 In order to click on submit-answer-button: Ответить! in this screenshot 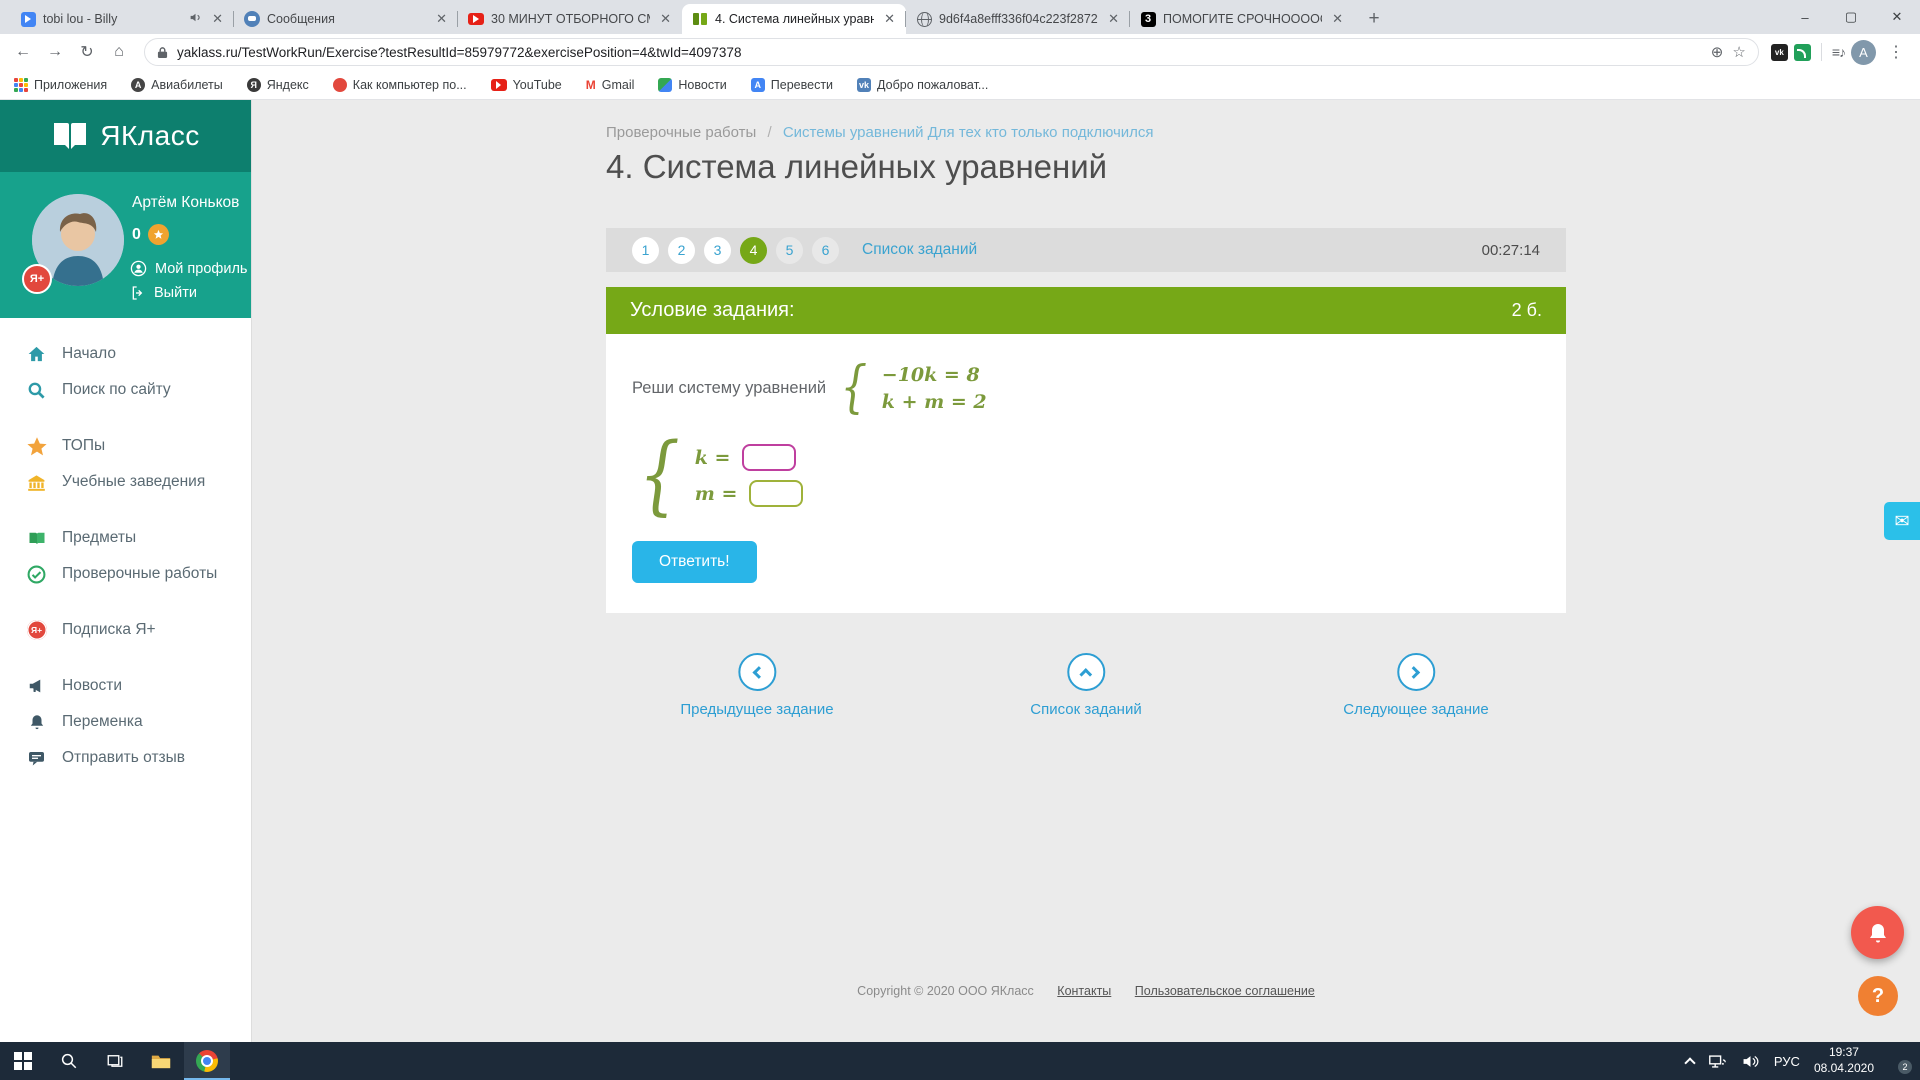, I will do `click(694, 561)`.